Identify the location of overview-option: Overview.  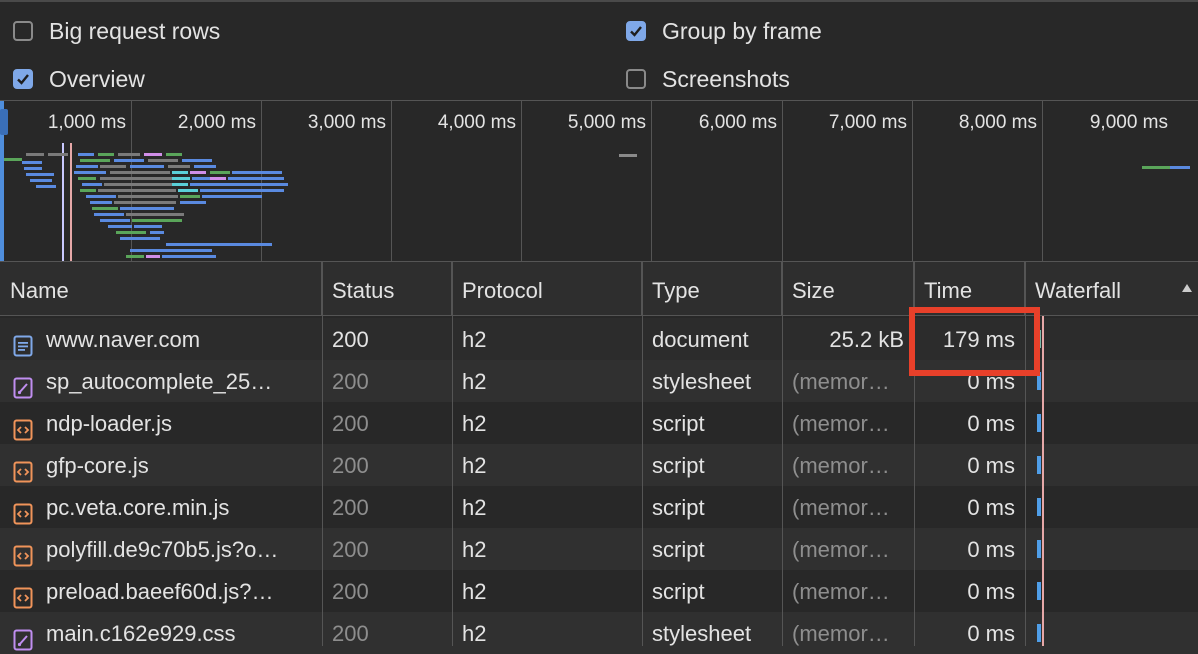
(79, 79).